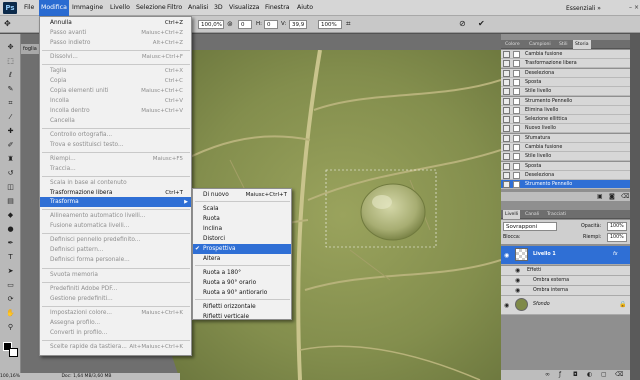 This screenshot has width=640, height=380. Describe the element at coordinates (604, 375) in the screenshot. I see `new-layer-icon: ▢` at that location.